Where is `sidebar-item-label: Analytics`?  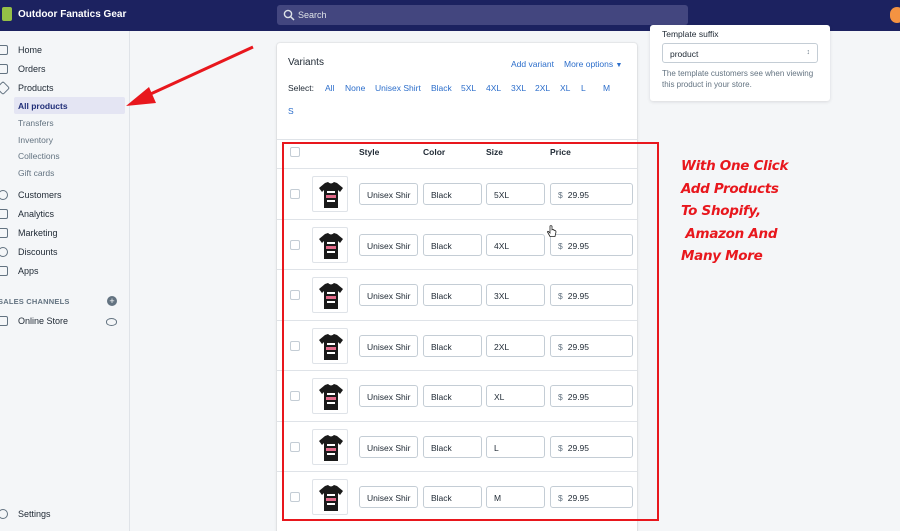
sidebar-item-label: Analytics is located at coordinates (36, 214).